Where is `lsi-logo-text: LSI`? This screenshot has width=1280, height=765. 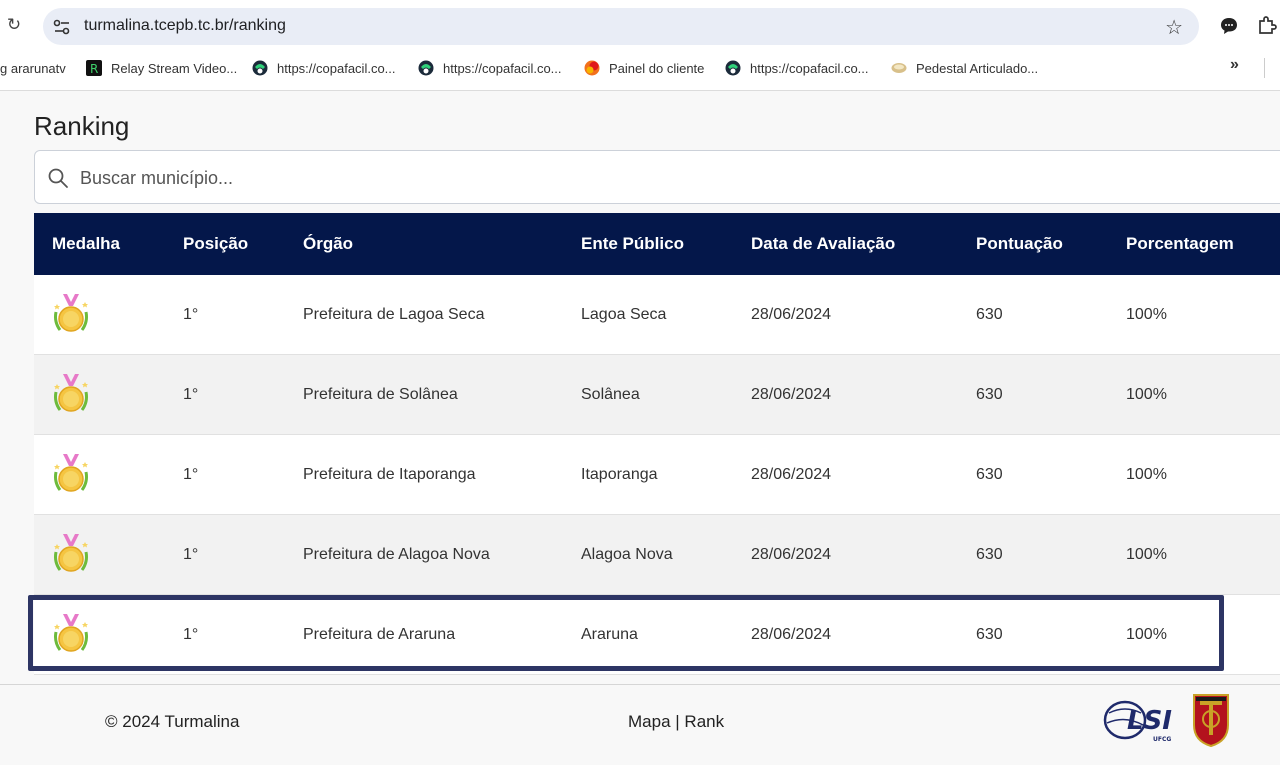
lsi-logo-text: LSI is located at coordinates (1149, 721).